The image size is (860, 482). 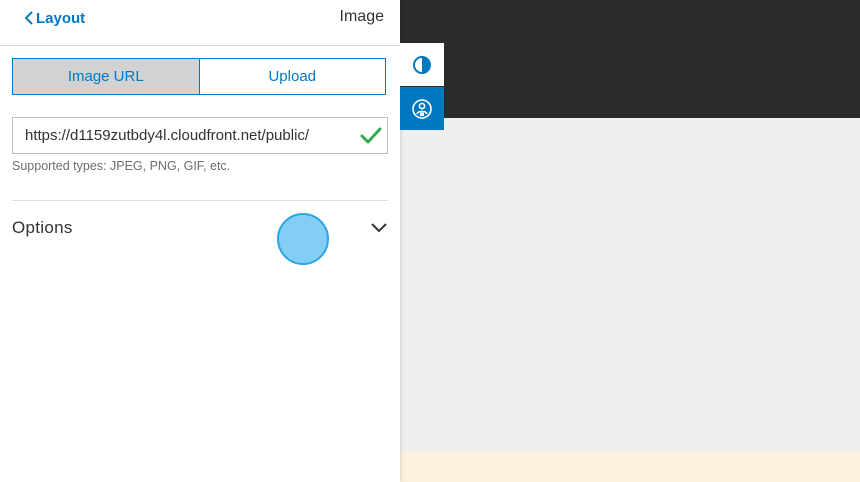 I want to click on accessibility-checker-button, so click(x=422, y=108).